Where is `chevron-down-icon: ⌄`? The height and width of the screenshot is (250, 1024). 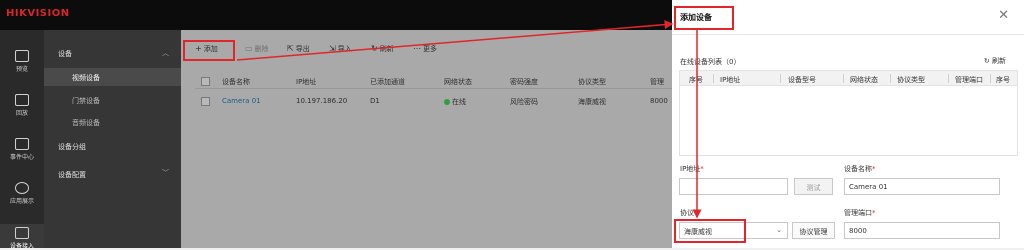 chevron-down-icon: ⌄ is located at coordinates (779, 230).